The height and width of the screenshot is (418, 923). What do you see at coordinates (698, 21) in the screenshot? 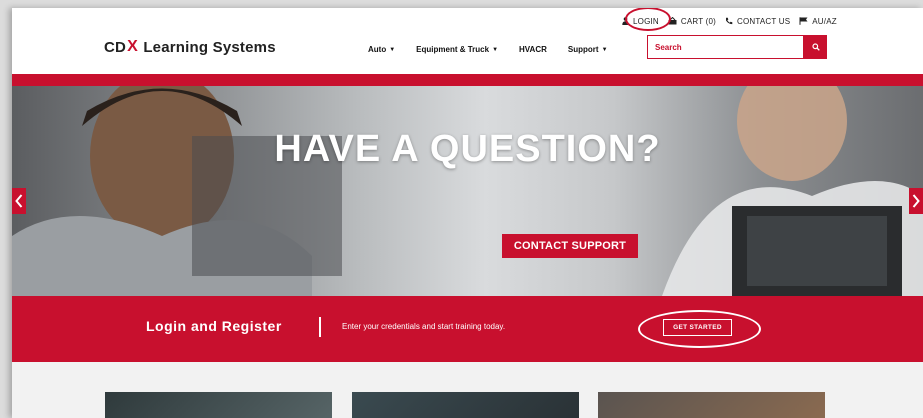
I see `cart-label: CART (0)` at bounding box center [698, 21].